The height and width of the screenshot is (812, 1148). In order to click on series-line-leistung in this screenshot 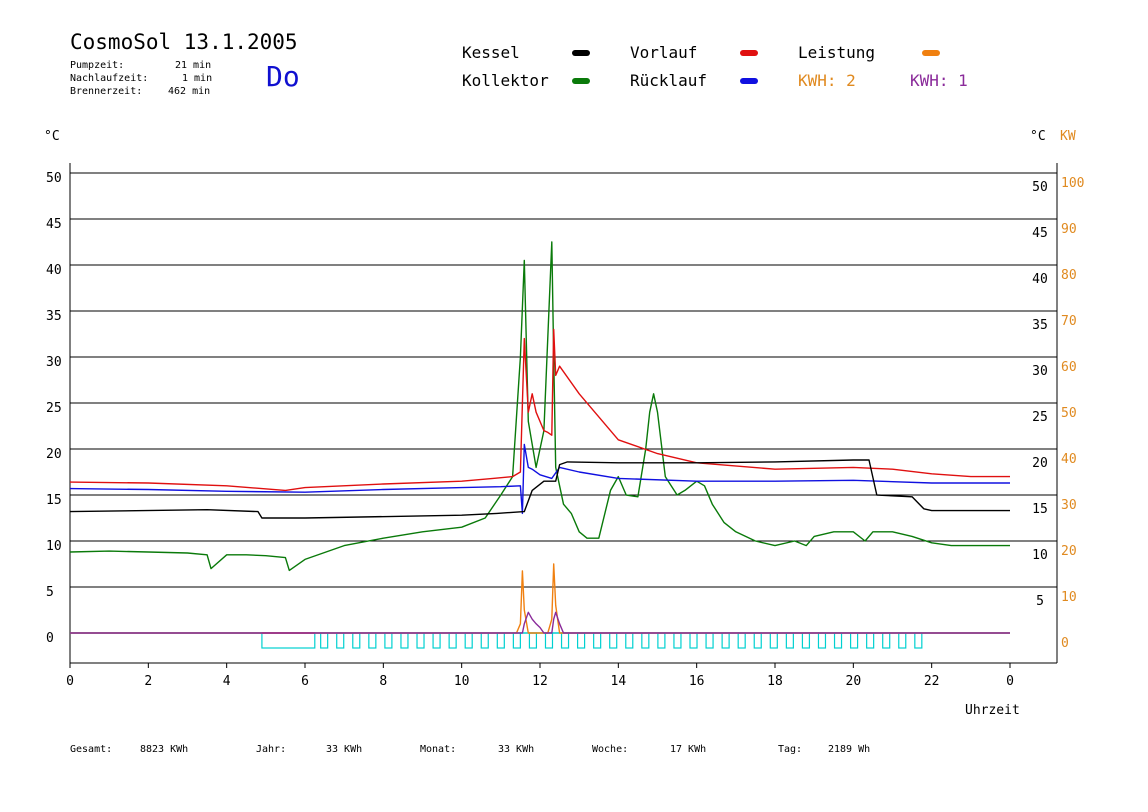, I will do `click(540, 598)`.